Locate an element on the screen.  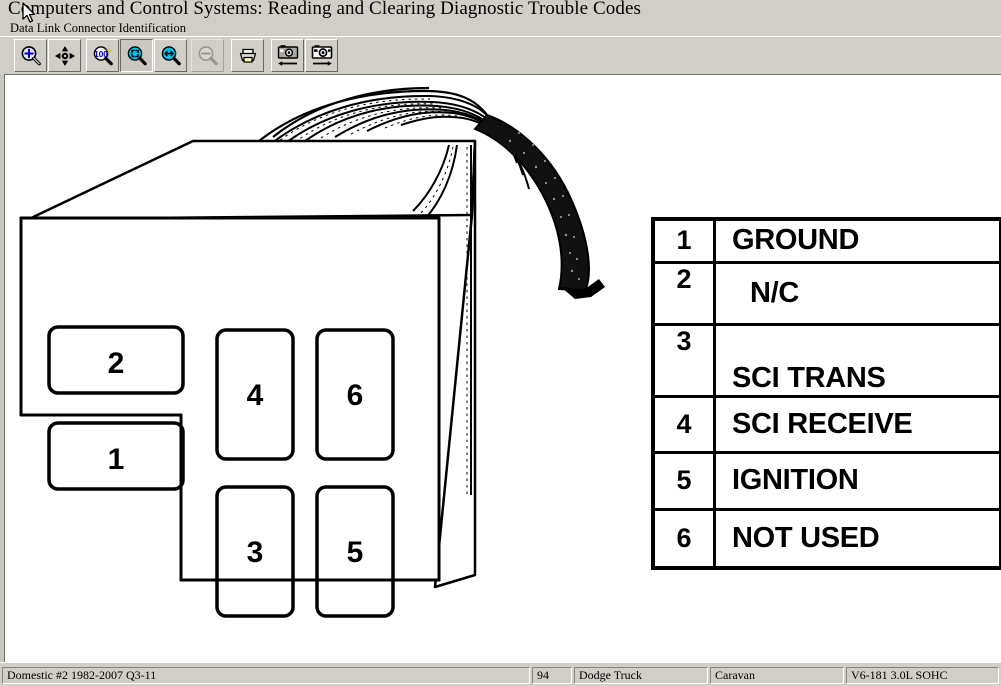
toolbar-group-image-nav is located at coordinates (304, 56).